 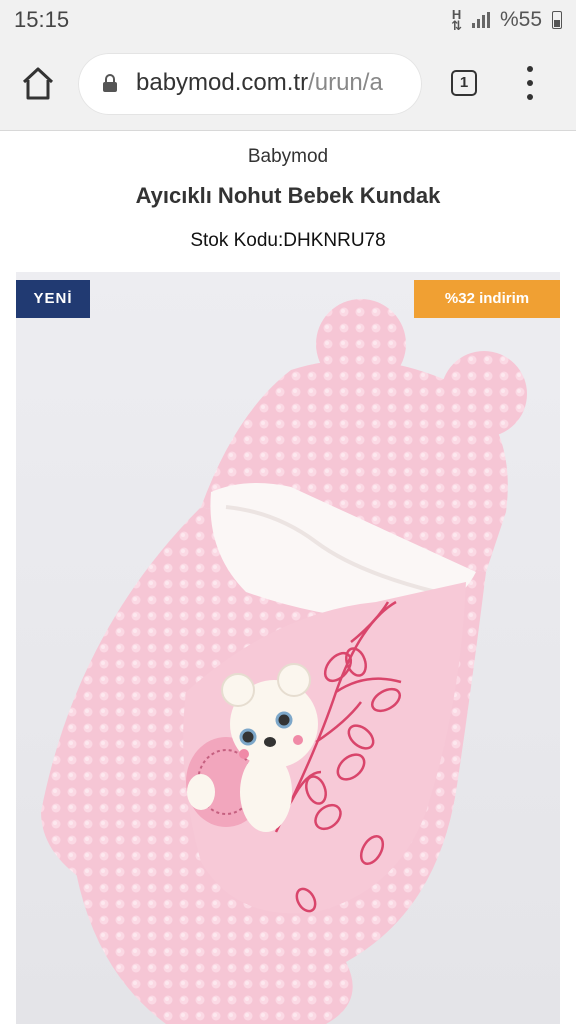 I want to click on address-bar: babymod.com.tr/urun/a, so click(x=250, y=84).